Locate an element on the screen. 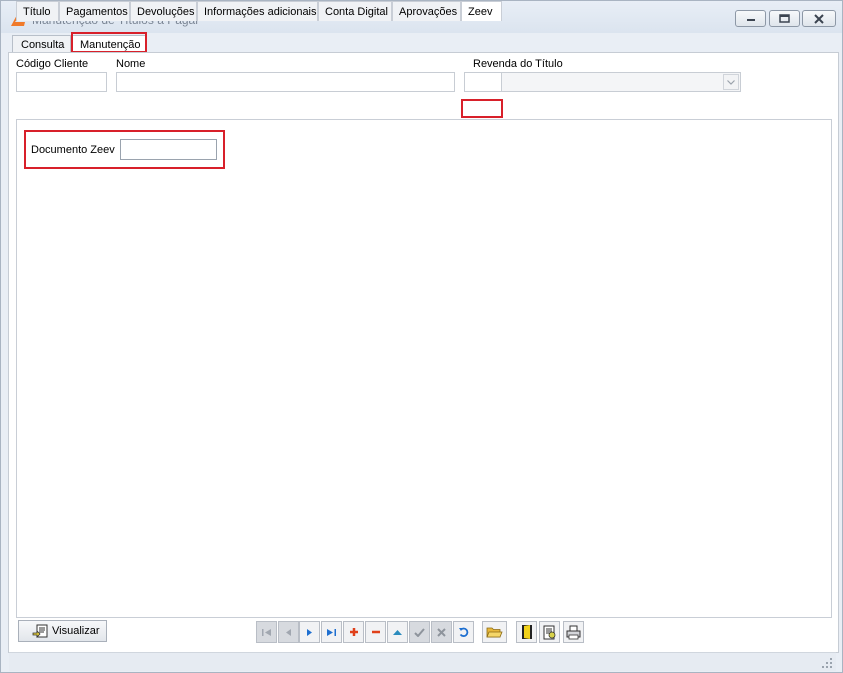 The height and width of the screenshot is (673, 843). chevron-down-icon is located at coordinates (731, 82).